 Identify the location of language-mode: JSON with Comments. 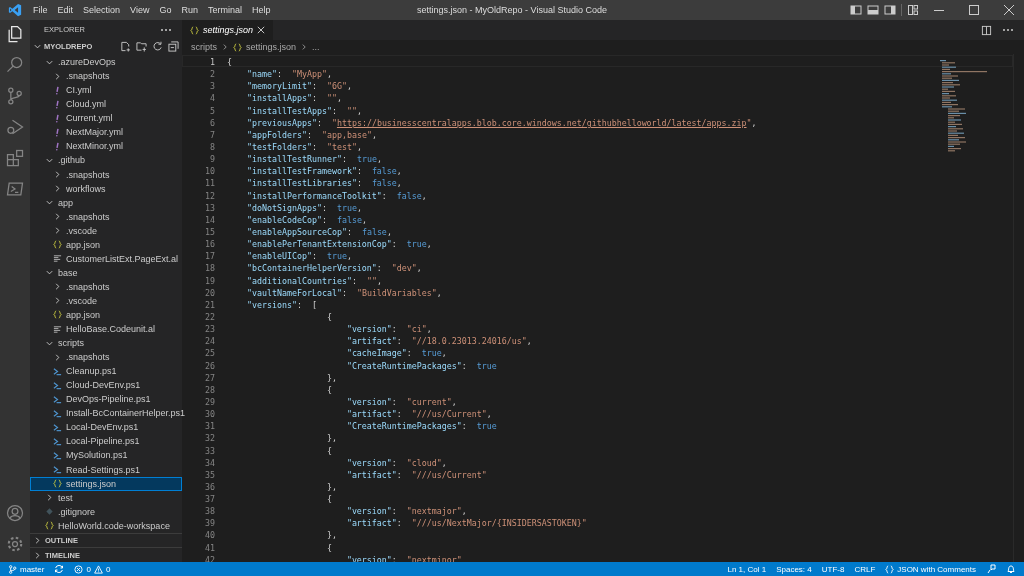
(930, 569).